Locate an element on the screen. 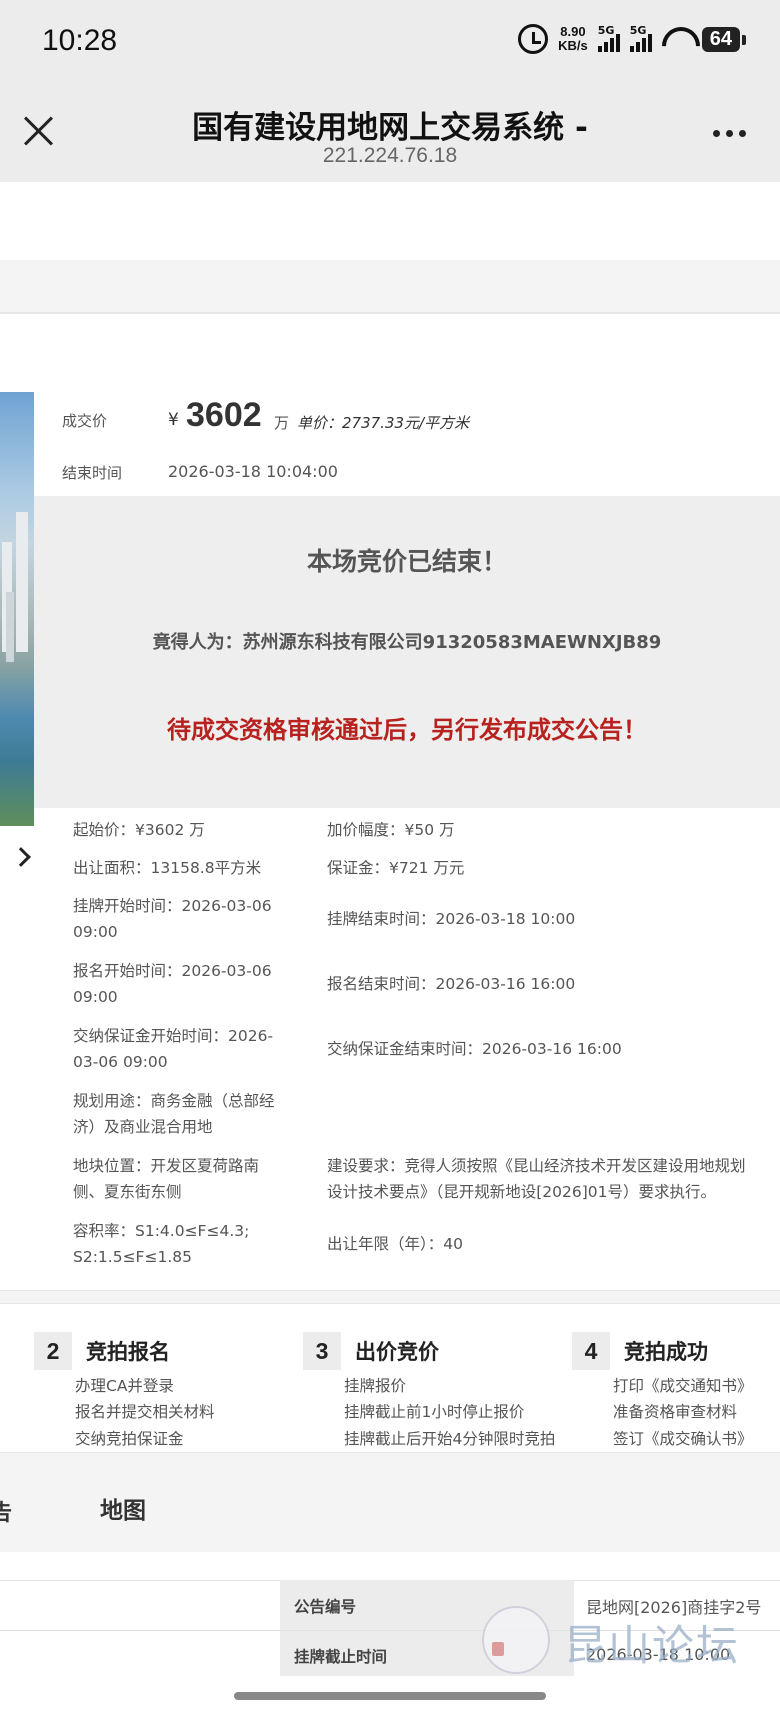 Image resolution: width=780 pixels, height=1716 pixels. end-time-value: 2026-03-18 10:04:00 is located at coordinates (253, 471).